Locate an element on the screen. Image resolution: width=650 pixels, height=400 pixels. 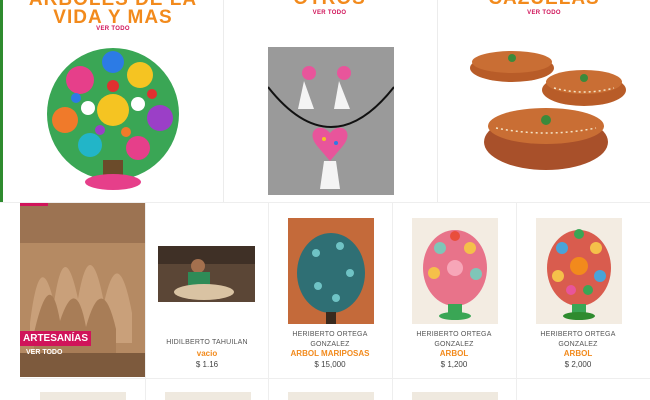
category-title: ARBOLES DE LA VIDA Y MAS is located at coordinates (113, 13).